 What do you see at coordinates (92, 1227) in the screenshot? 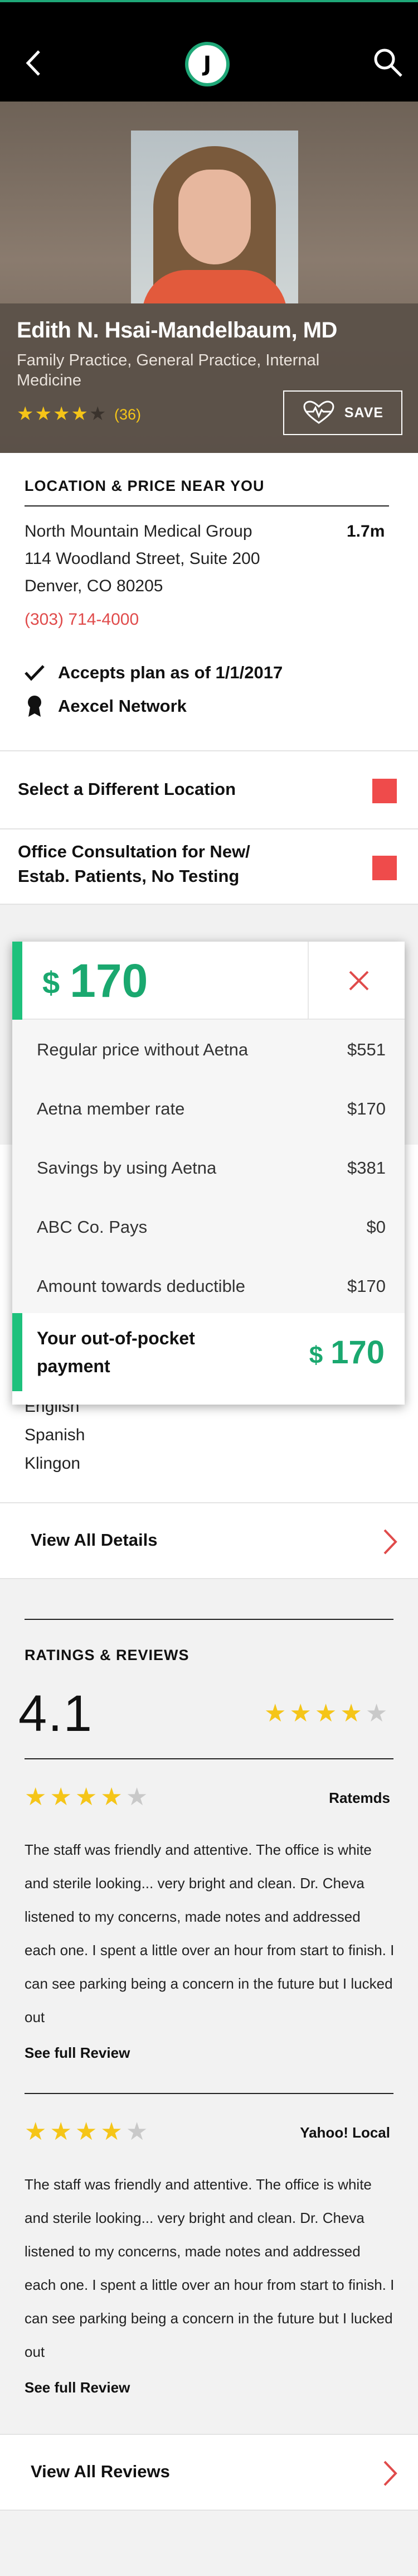
I see `price-row-label: ABC Co. Pays` at bounding box center [92, 1227].